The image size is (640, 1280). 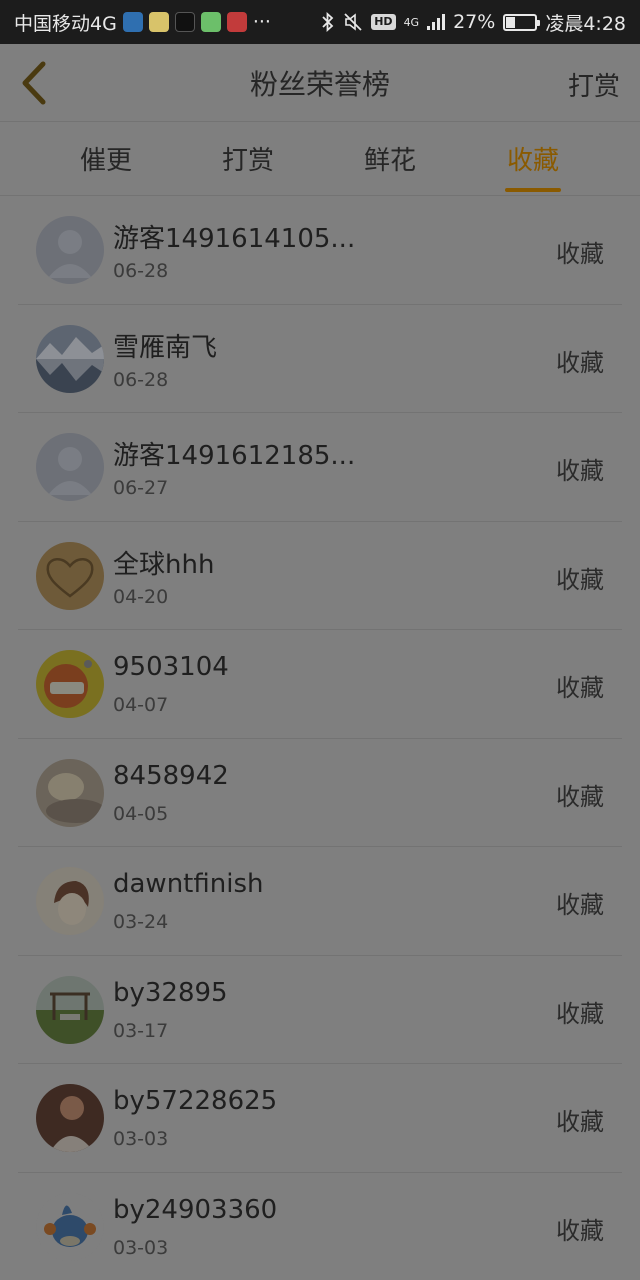 I want to click on page-title: 粉丝荣誉榜, so click(x=319, y=84).